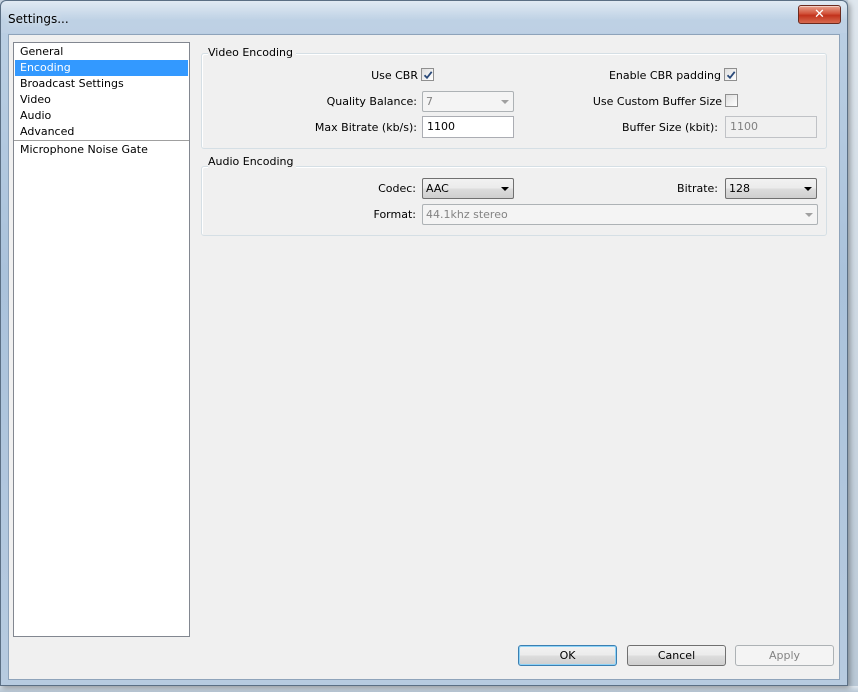  I want to click on enable-cbr-padding-label: Enable CBR padding, so click(664, 75).